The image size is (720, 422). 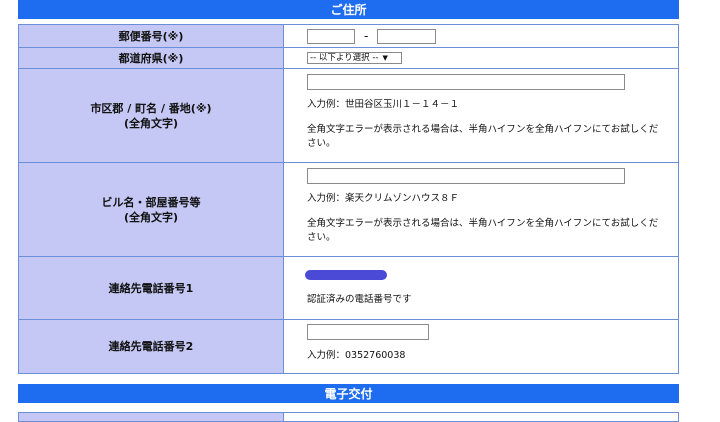 What do you see at coordinates (151, 288) in the screenshot?
I see `phone1-label: 連絡先電話番号1` at bounding box center [151, 288].